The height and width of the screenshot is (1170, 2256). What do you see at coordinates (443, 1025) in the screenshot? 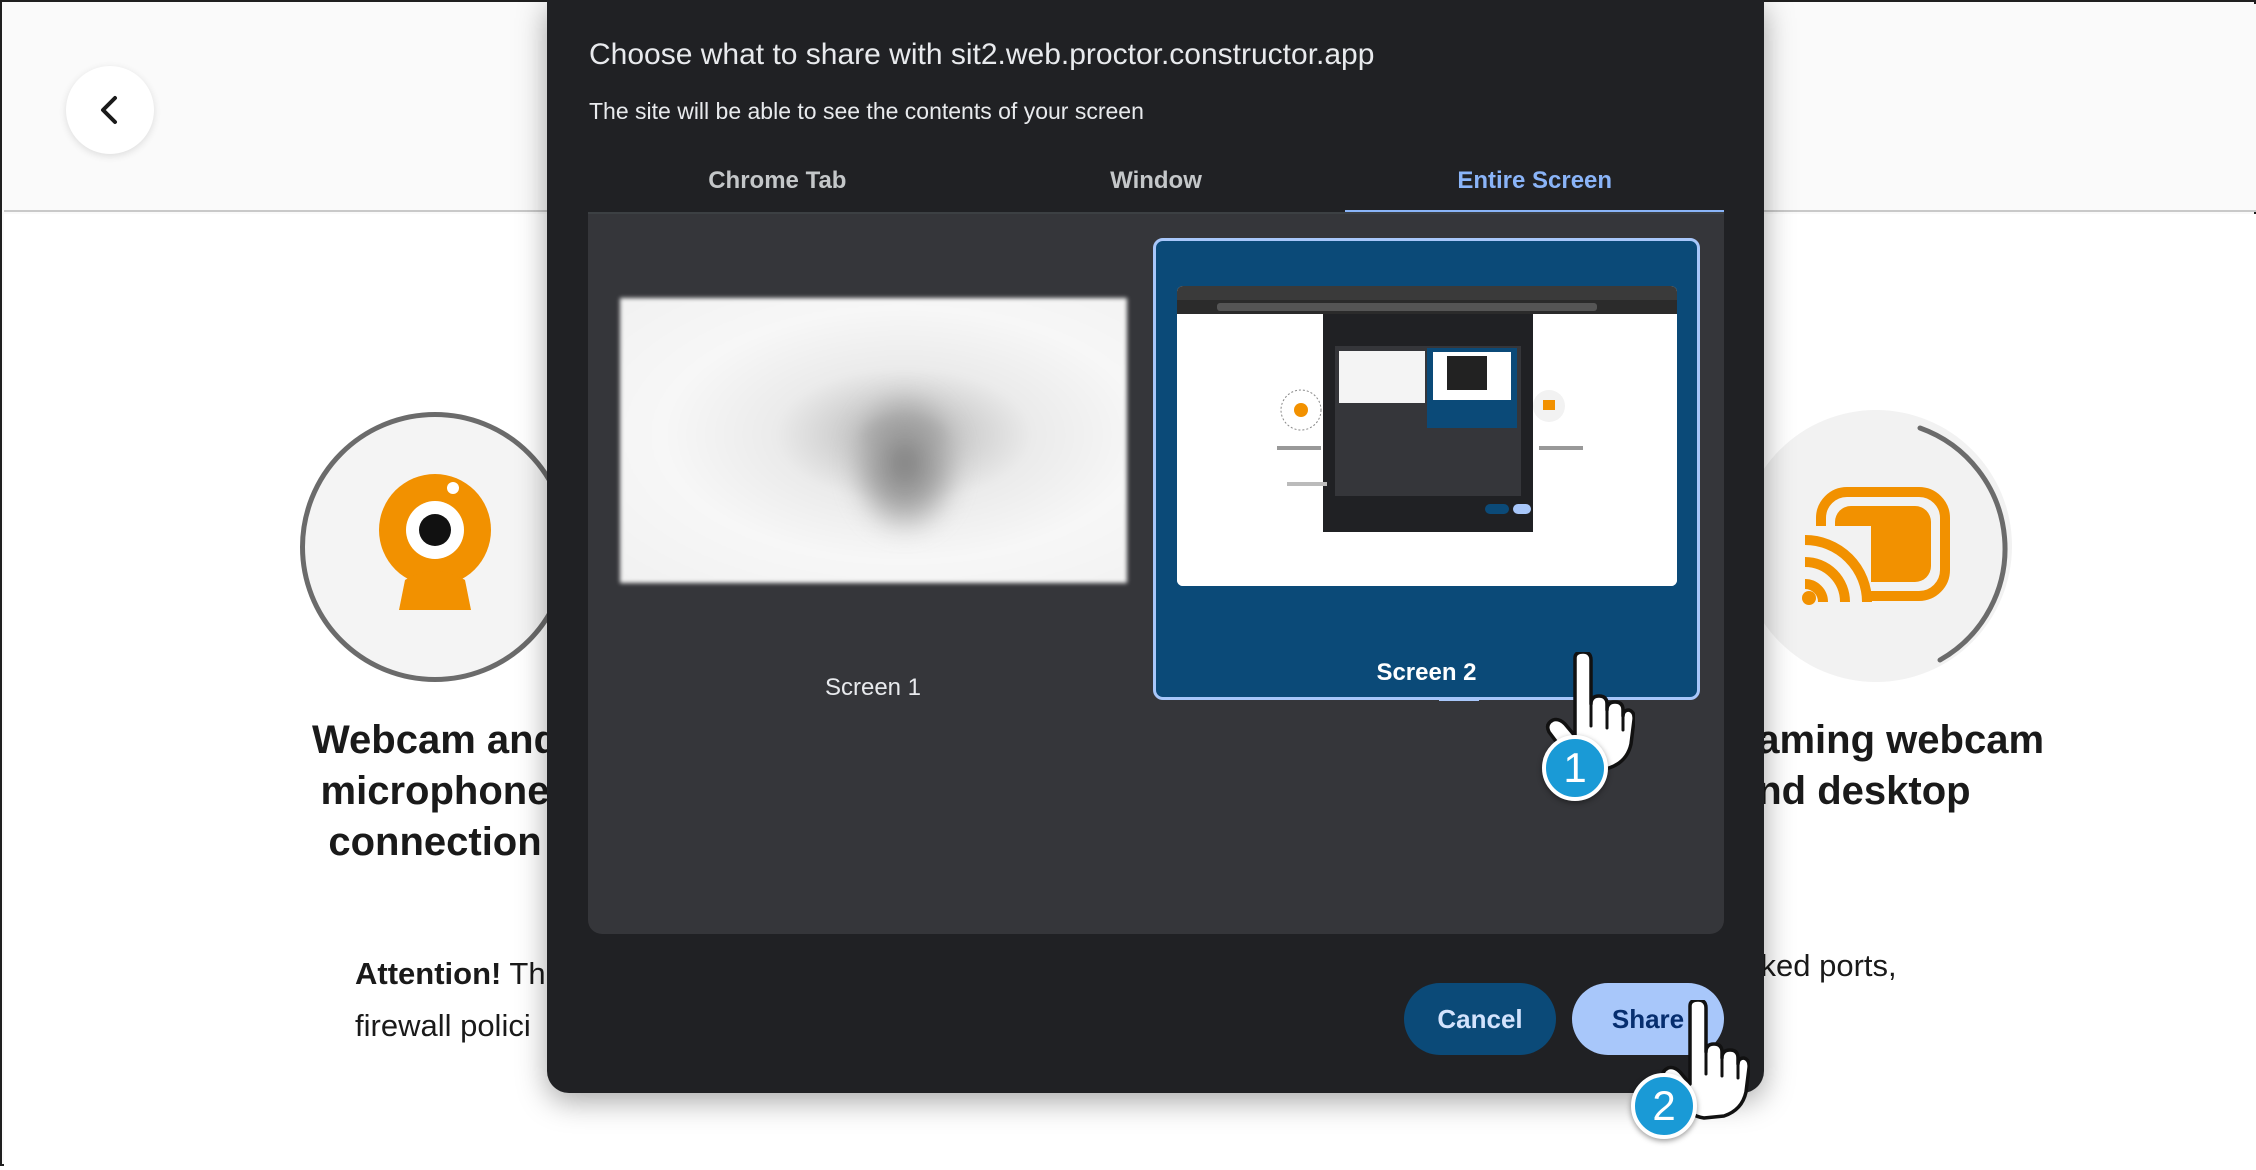
I see `attention-text-line2: firewall polici` at bounding box center [443, 1025].